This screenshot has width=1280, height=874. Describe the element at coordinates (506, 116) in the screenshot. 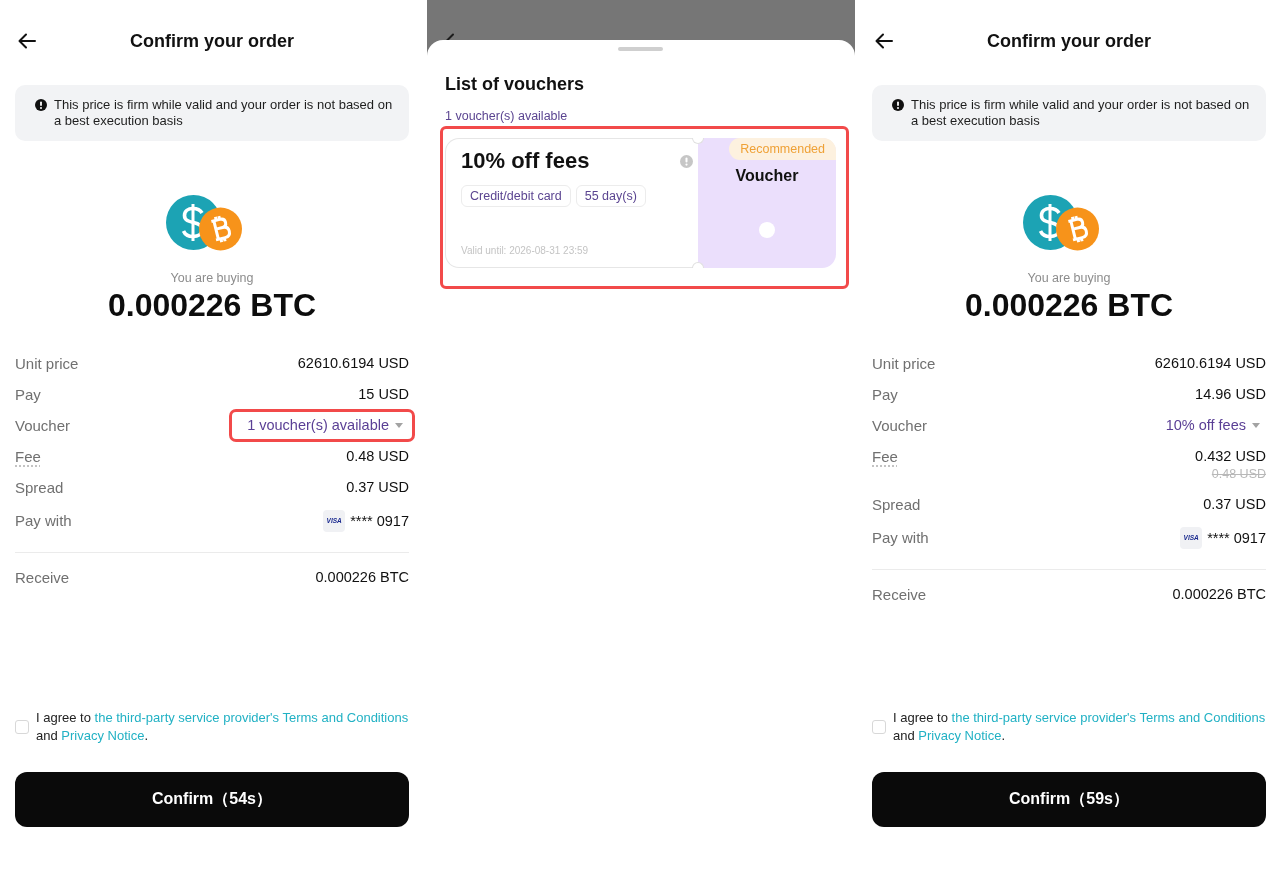

I see `voucher-count: 1 voucher(s) available` at that location.